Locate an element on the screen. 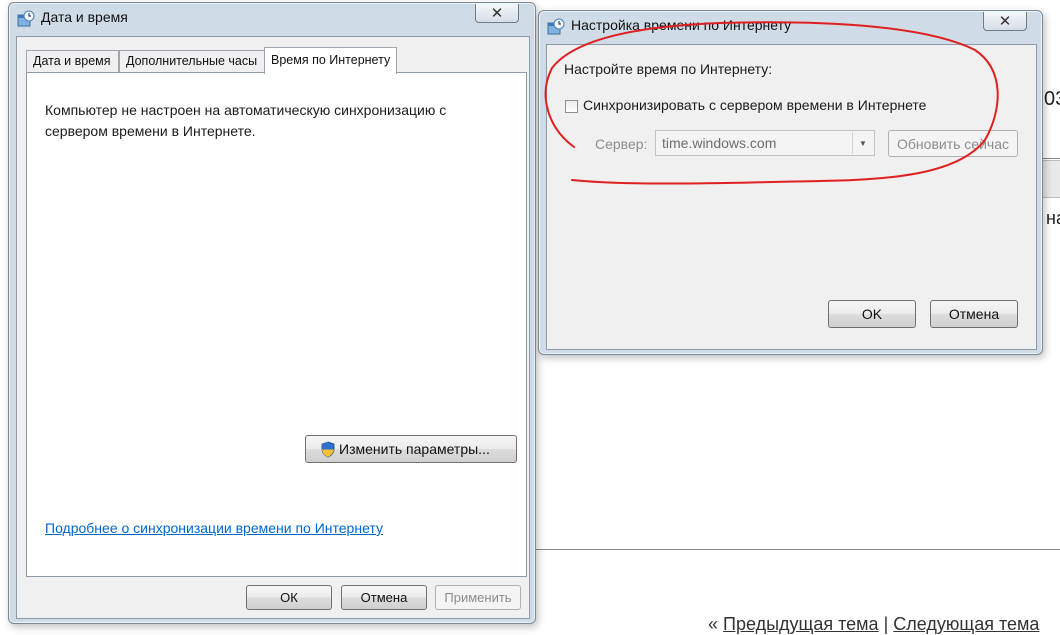 The width and height of the screenshot is (1060, 635). ok-button: ОК is located at coordinates (289, 597).